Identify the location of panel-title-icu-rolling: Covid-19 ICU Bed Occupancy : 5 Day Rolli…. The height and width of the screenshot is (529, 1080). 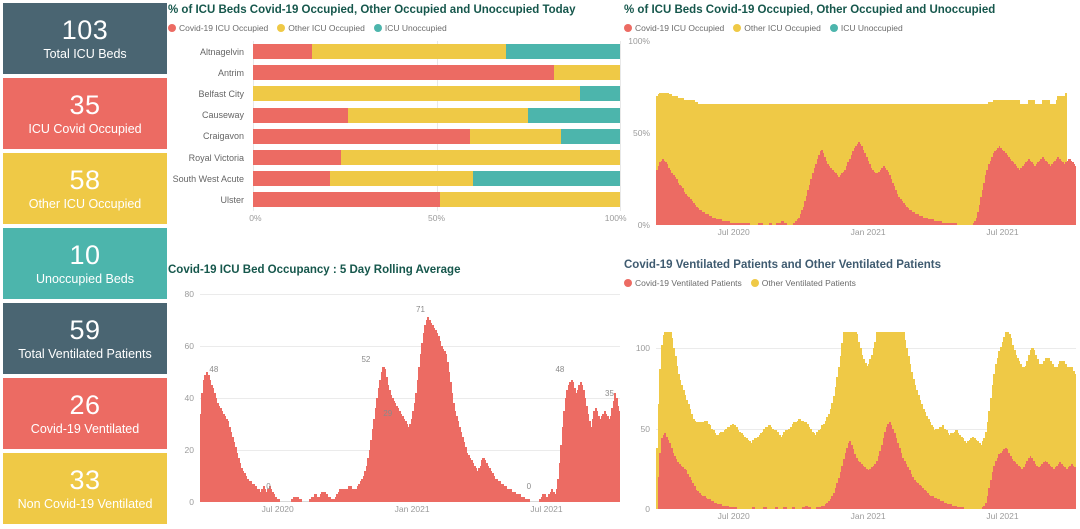
(314, 270).